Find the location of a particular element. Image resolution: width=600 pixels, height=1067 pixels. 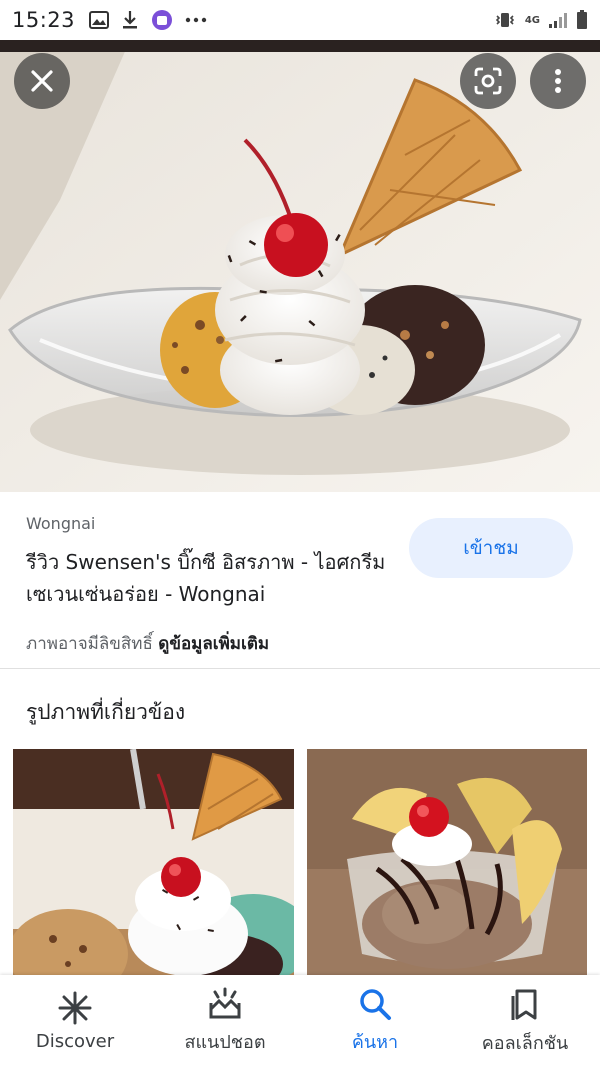

nav-snapshot: สแนปชอต is located at coordinates (225, 1021).